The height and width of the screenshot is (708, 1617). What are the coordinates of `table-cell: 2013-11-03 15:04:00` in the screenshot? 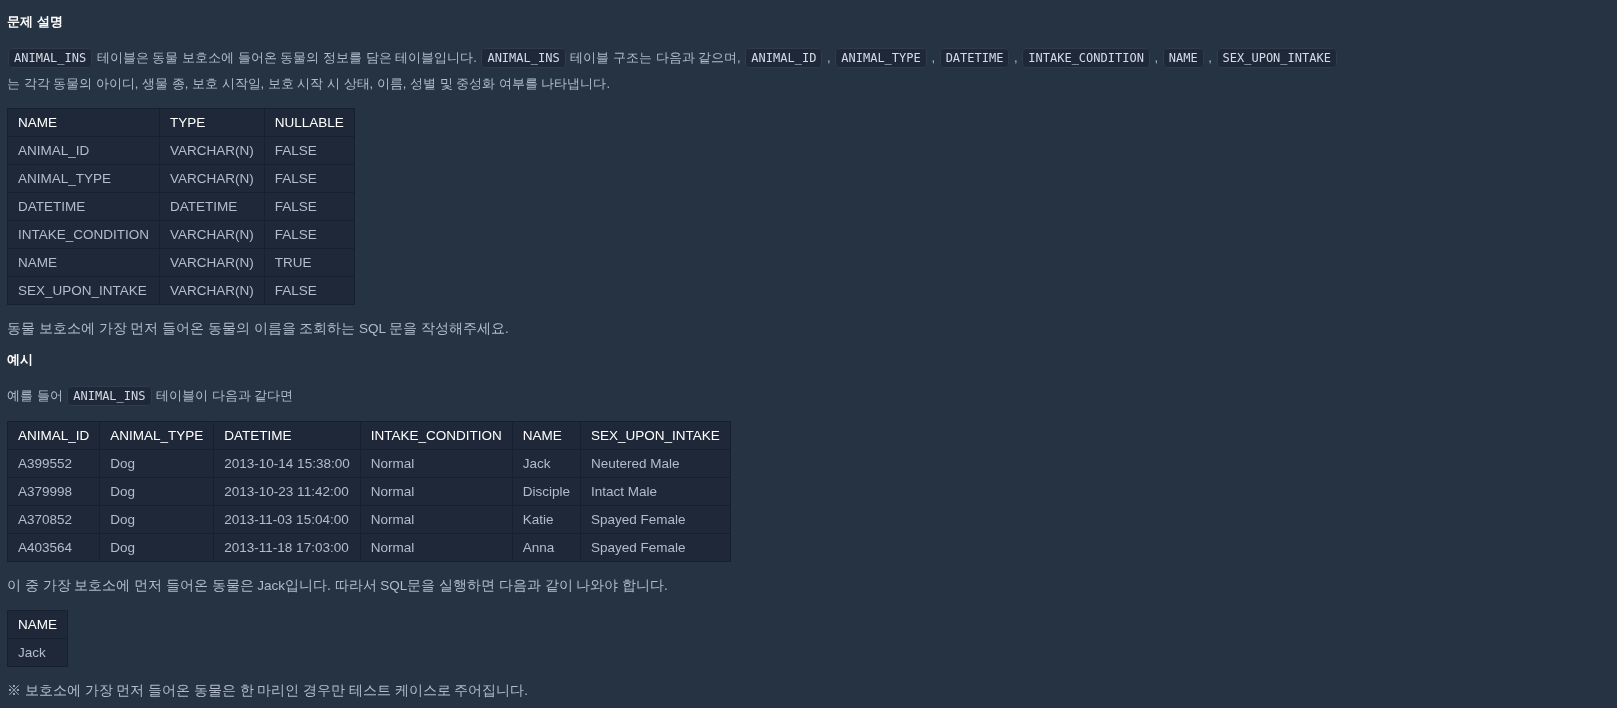 It's located at (287, 519).